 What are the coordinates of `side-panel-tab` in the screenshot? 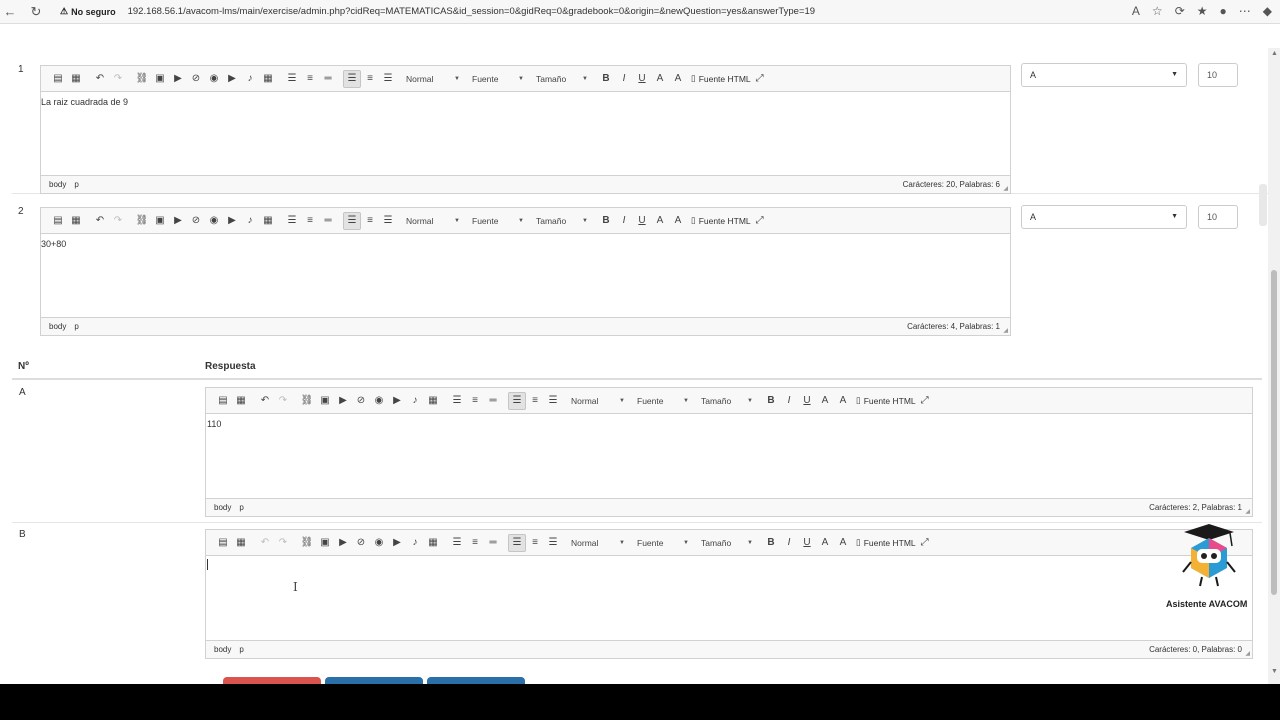 It's located at (1263, 205).